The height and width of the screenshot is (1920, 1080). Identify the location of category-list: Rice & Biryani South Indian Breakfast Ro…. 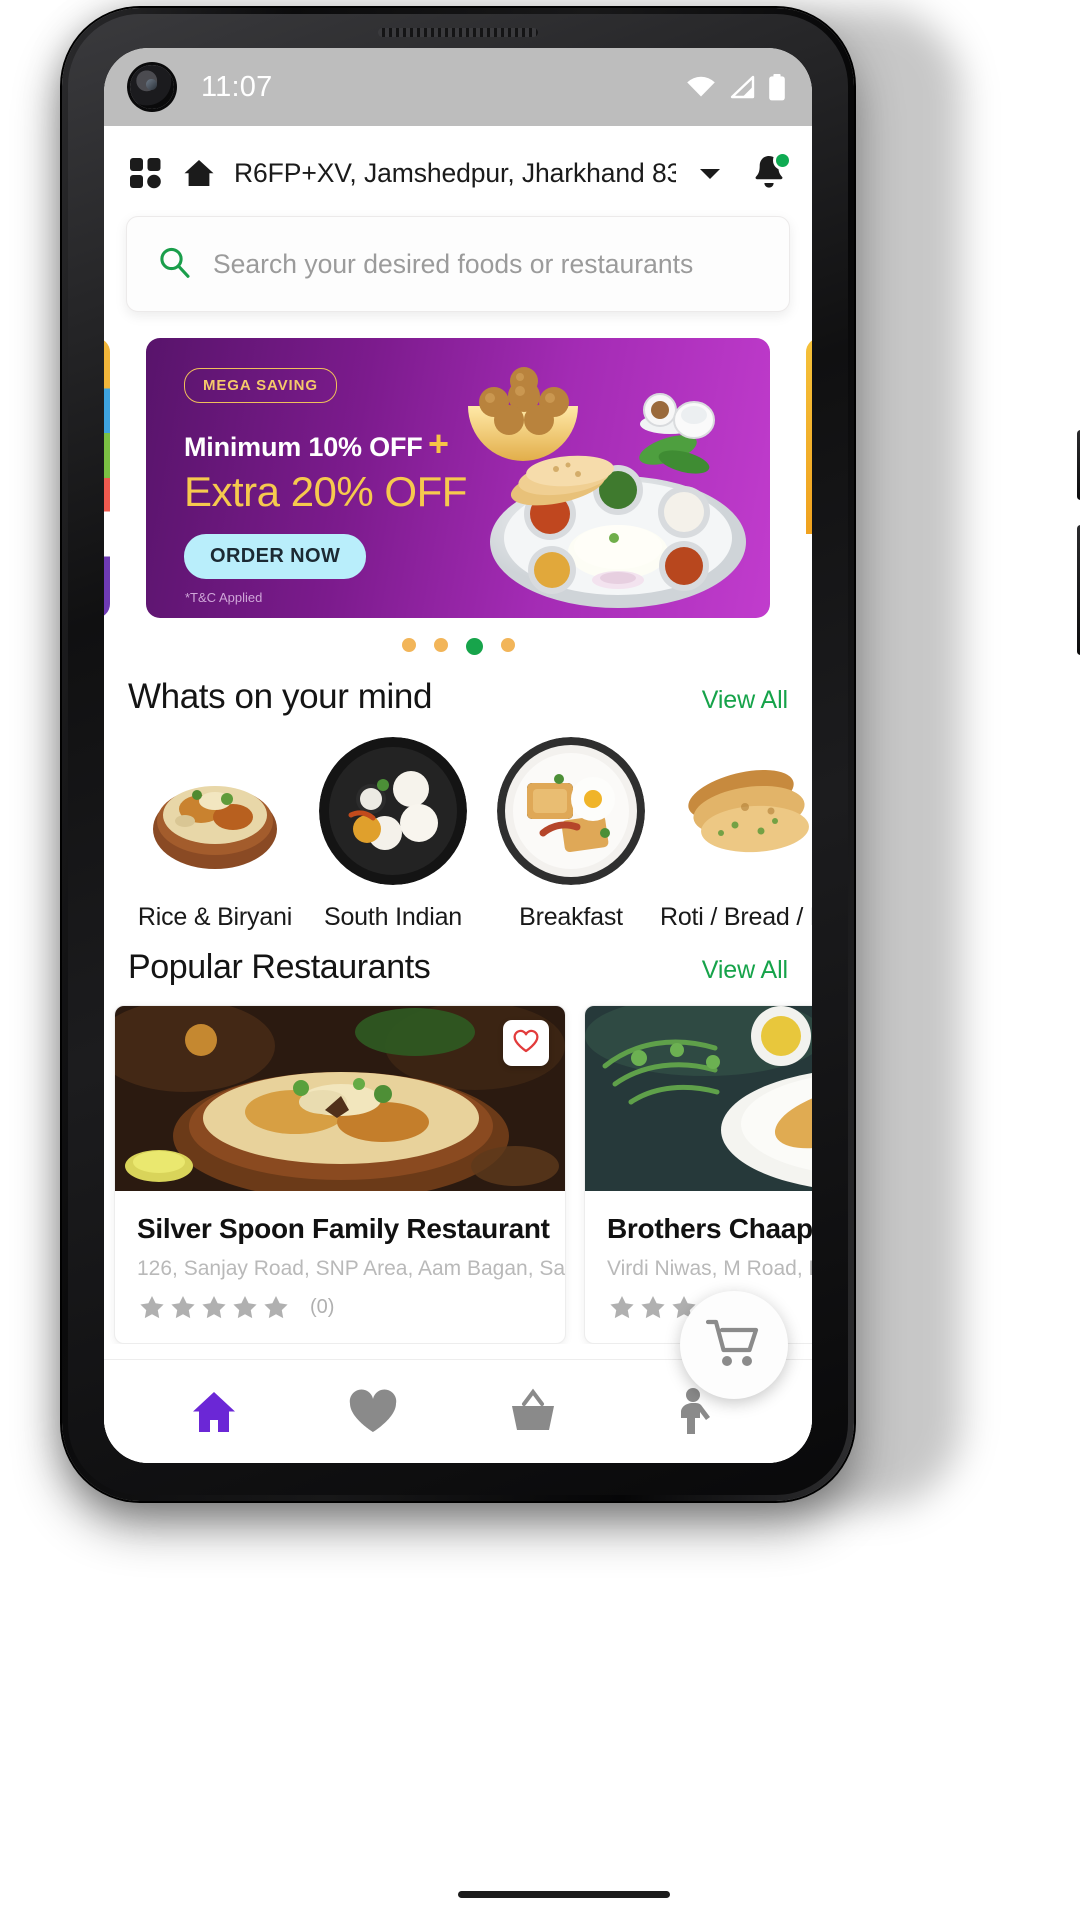
(458, 824).